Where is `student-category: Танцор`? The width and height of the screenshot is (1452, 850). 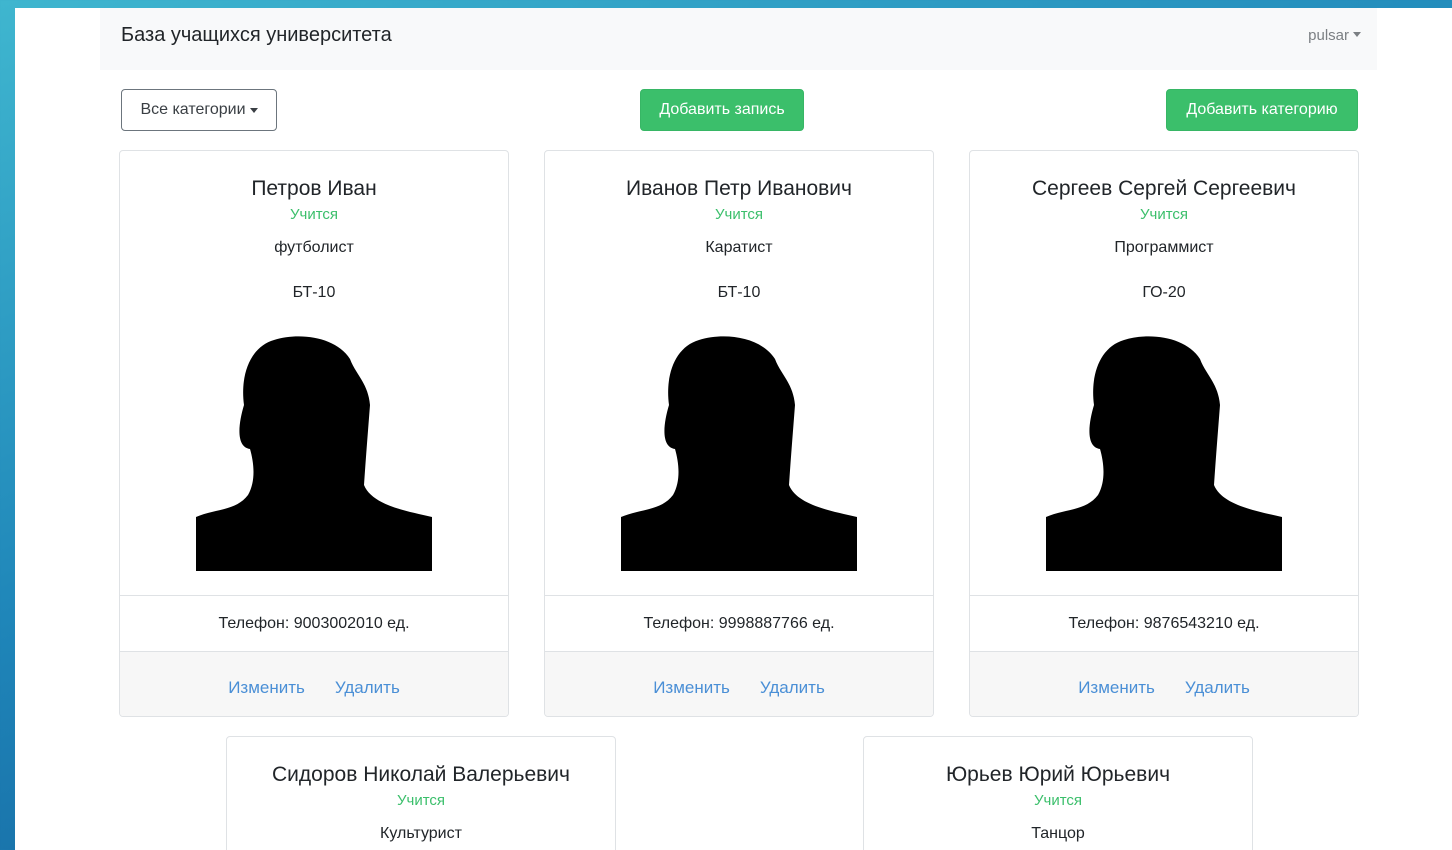
student-category: Танцор is located at coordinates (1058, 833).